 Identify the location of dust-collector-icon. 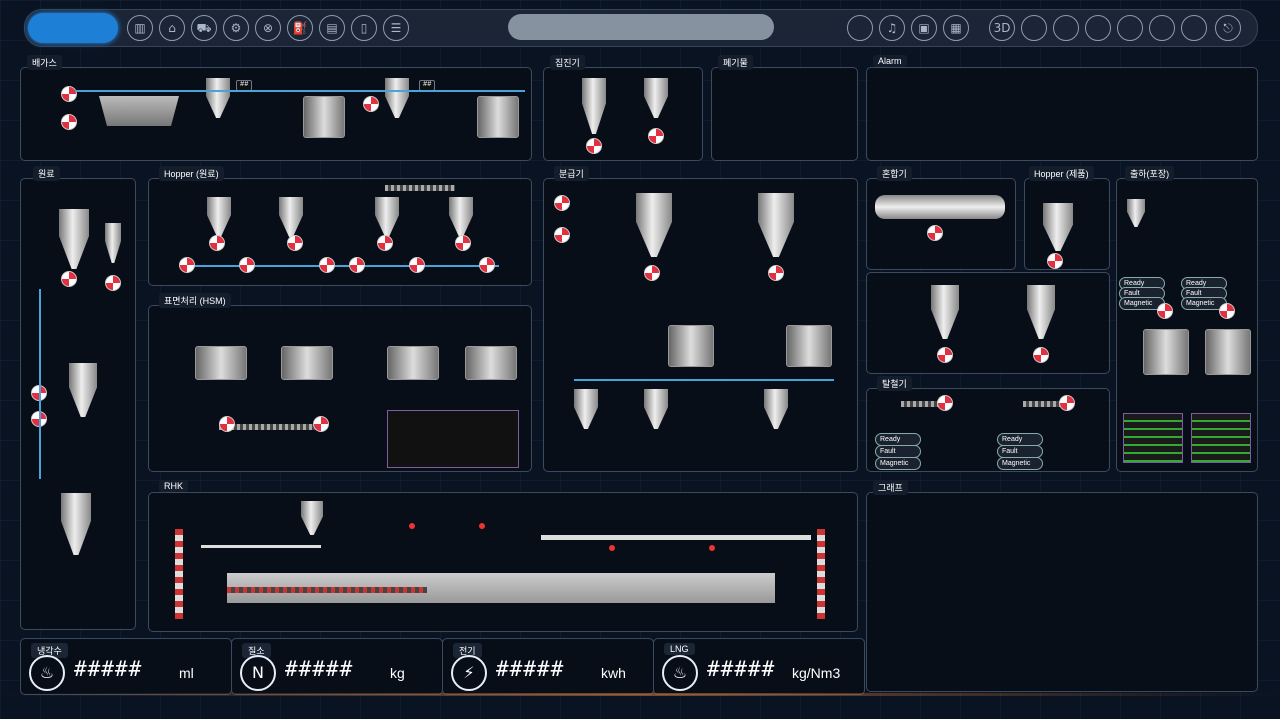
(594, 106).